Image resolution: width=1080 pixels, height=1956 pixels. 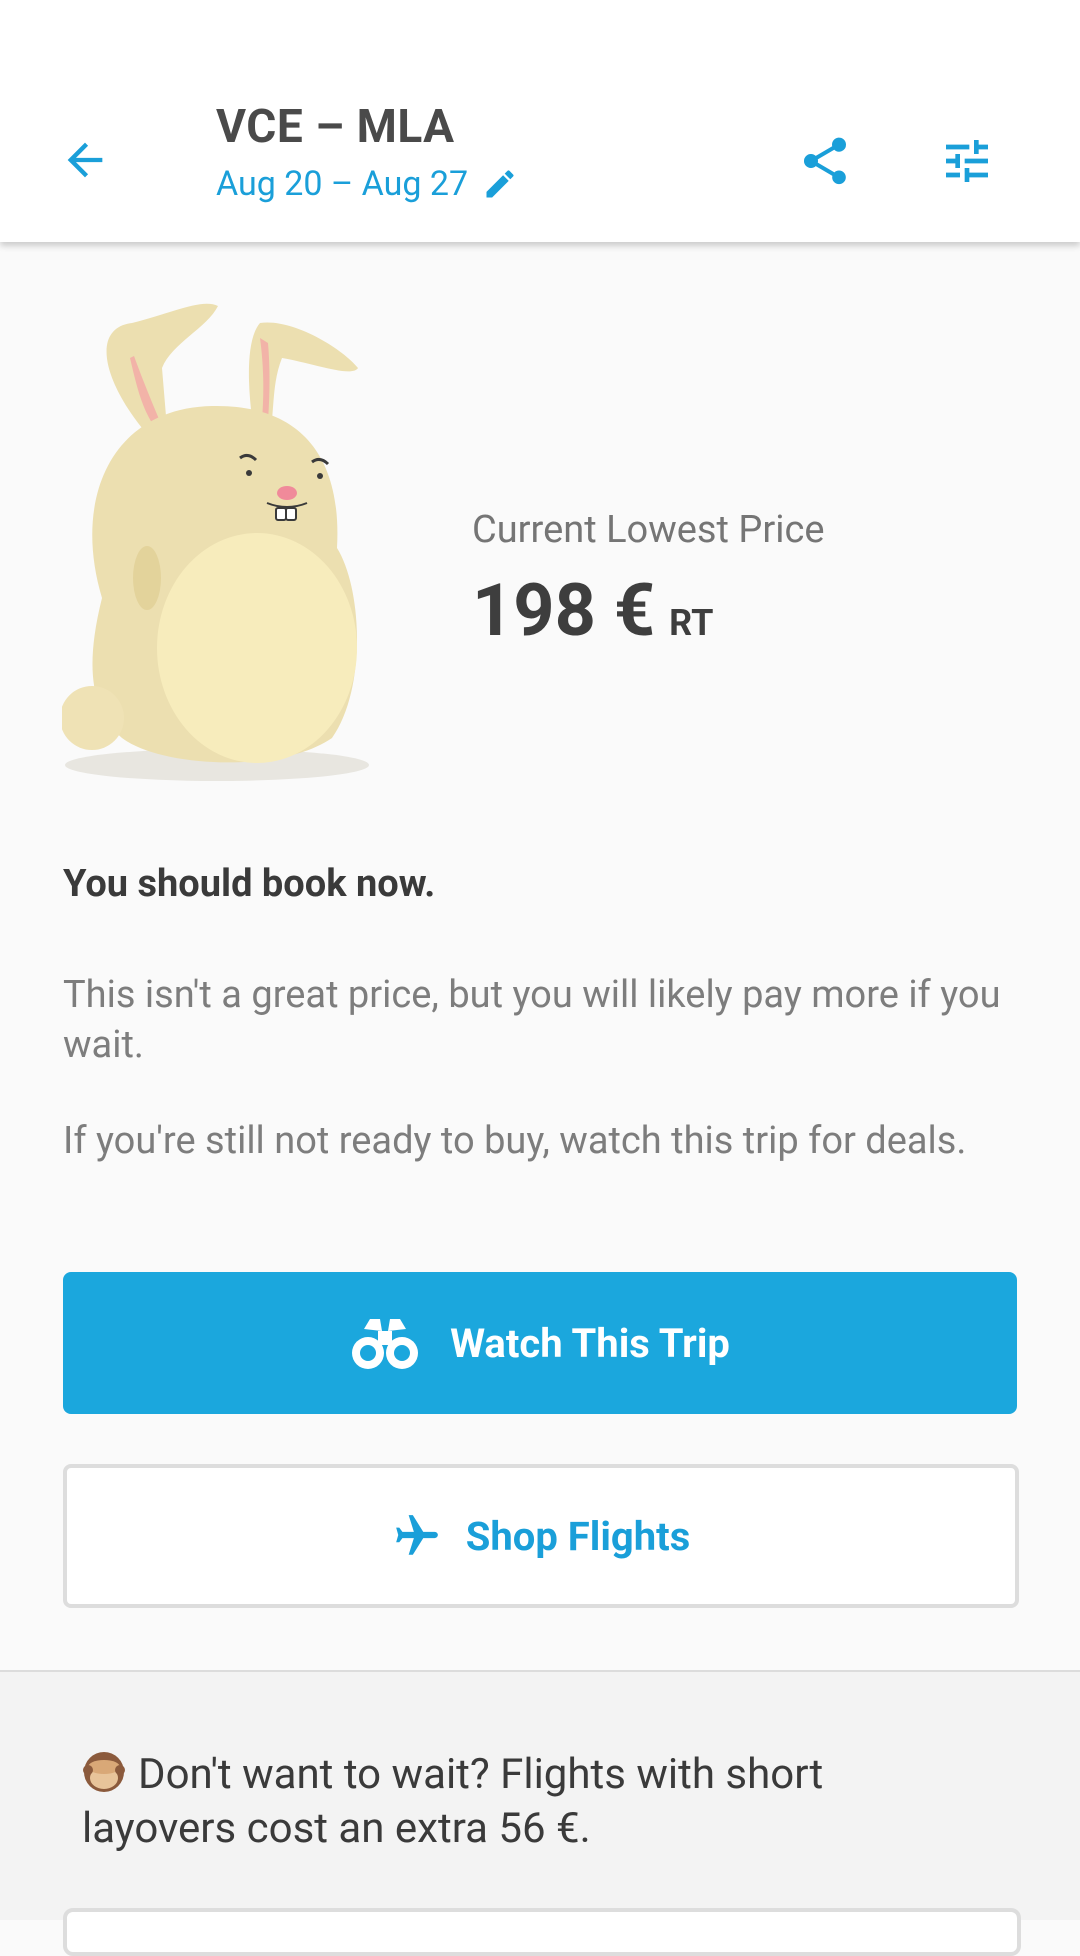 I want to click on tune-icon, so click(x=967, y=161).